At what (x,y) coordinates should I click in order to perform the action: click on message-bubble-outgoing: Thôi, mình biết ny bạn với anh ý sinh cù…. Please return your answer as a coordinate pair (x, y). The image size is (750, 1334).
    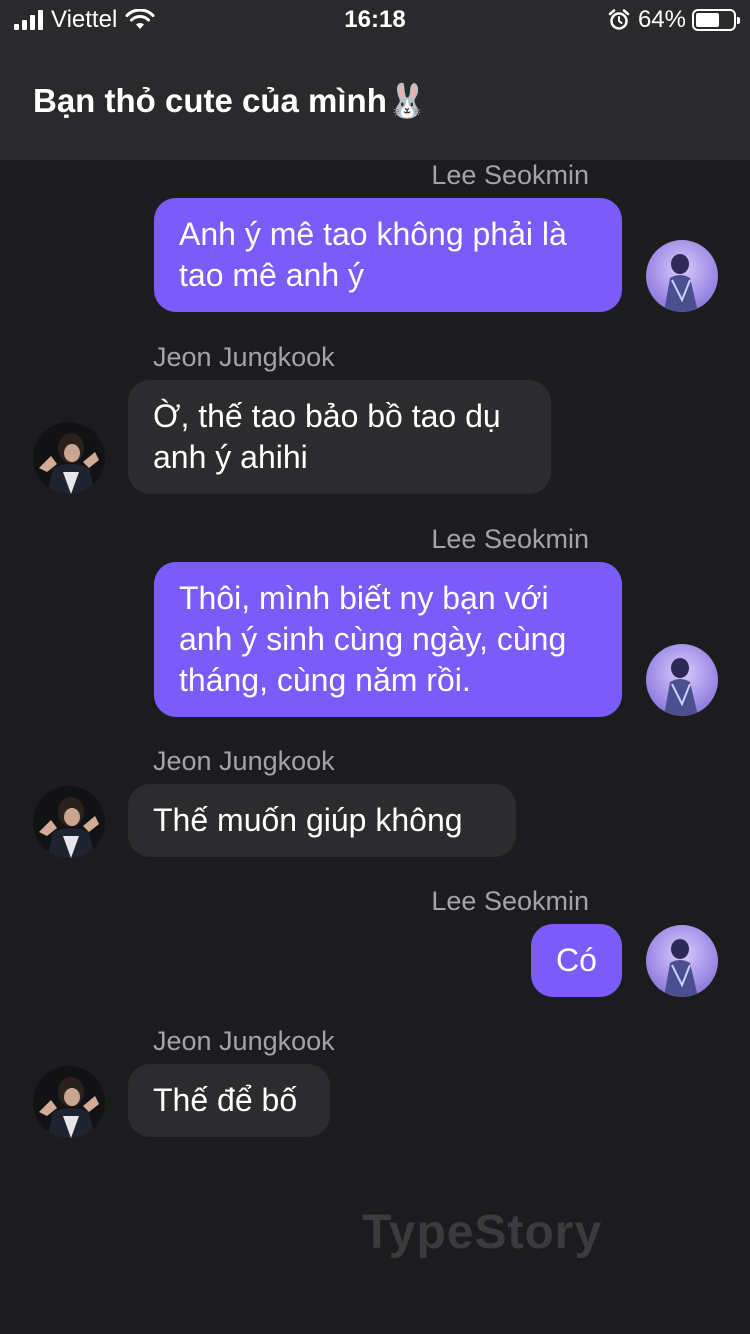
    Looking at the image, I should click on (388, 639).